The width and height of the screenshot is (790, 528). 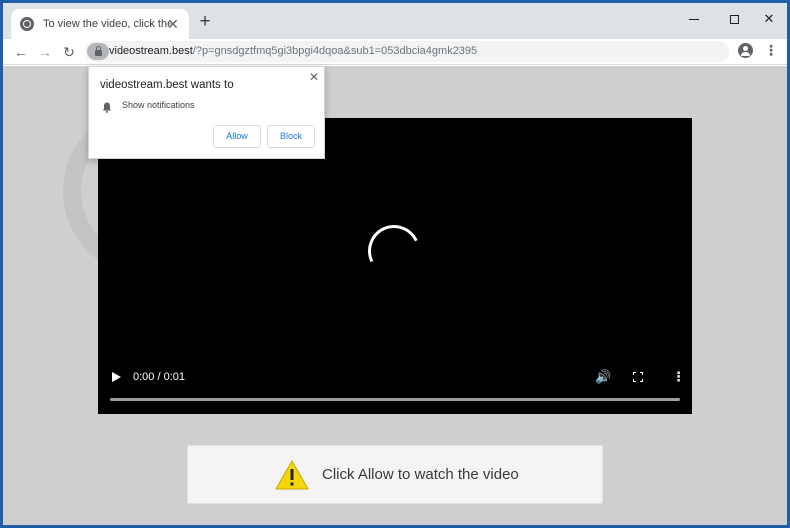 I want to click on permission-label: Show notifications, so click(x=158, y=105).